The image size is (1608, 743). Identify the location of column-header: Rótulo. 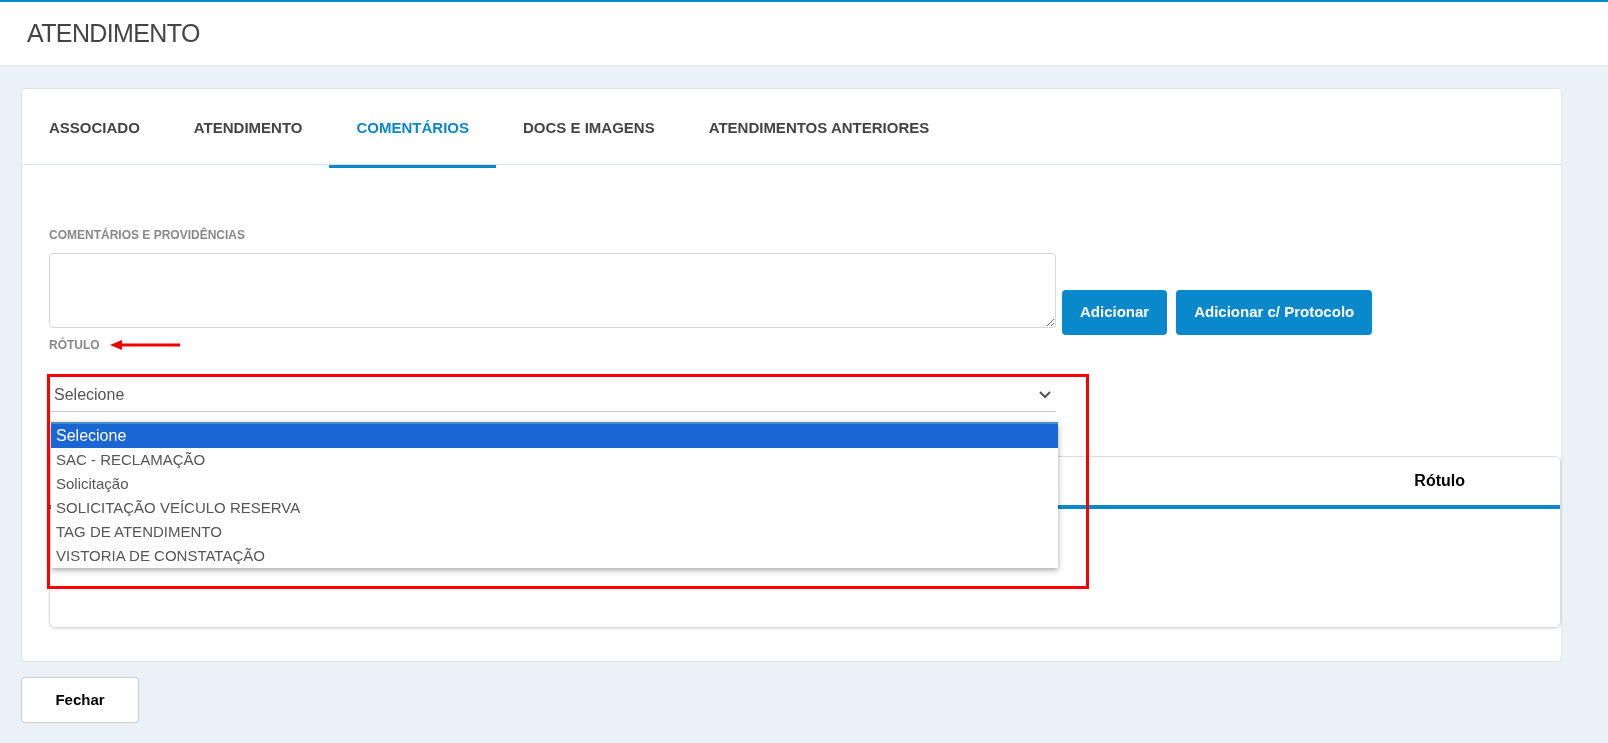
(1439, 481).